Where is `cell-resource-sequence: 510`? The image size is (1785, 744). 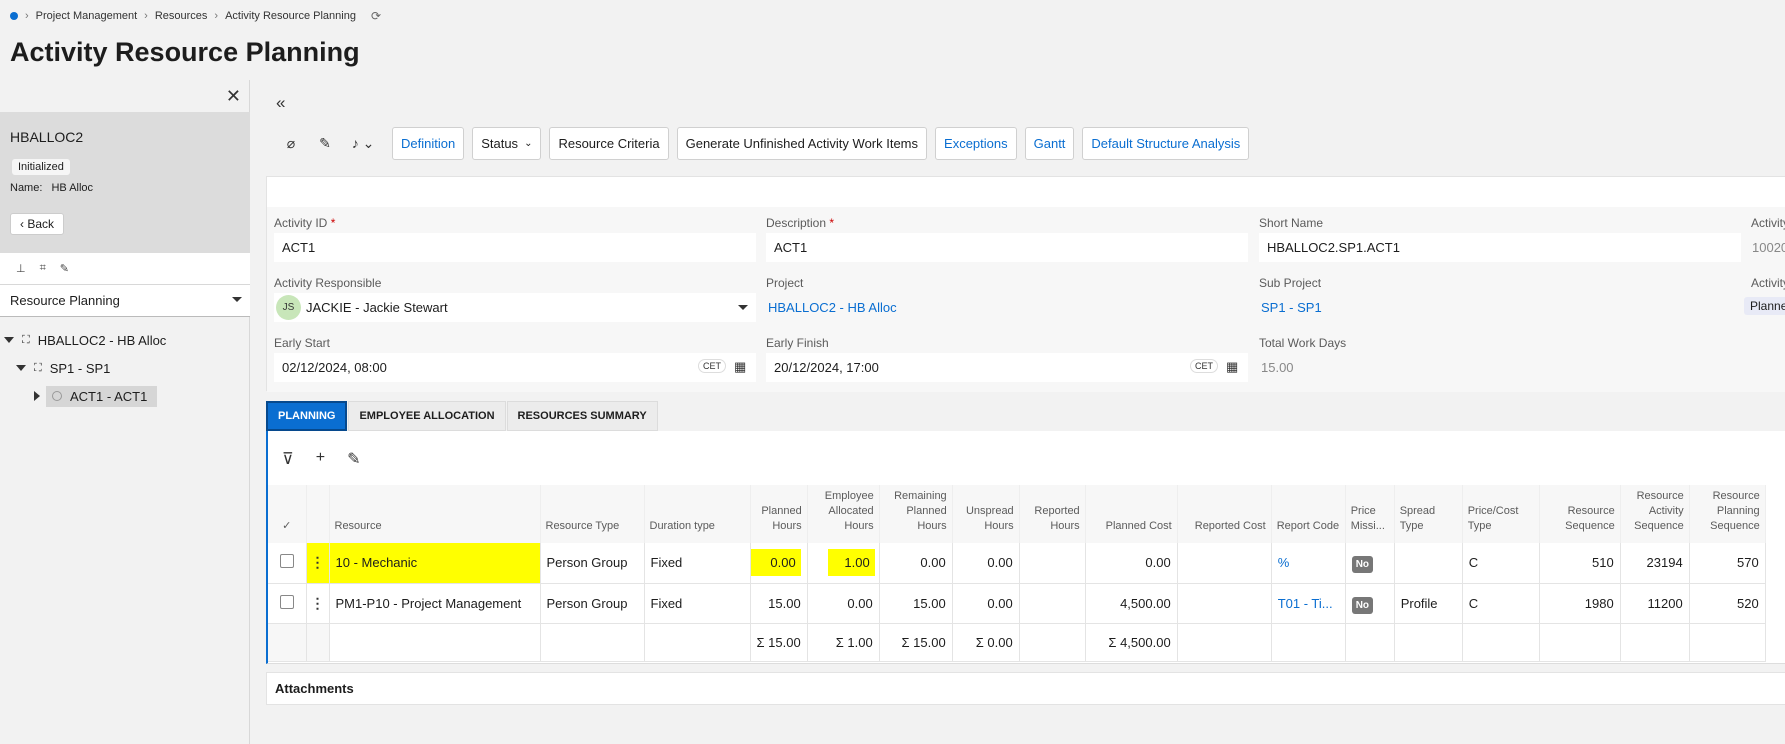 cell-resource-sequence: 510 is located at coordinates (1580, 563).